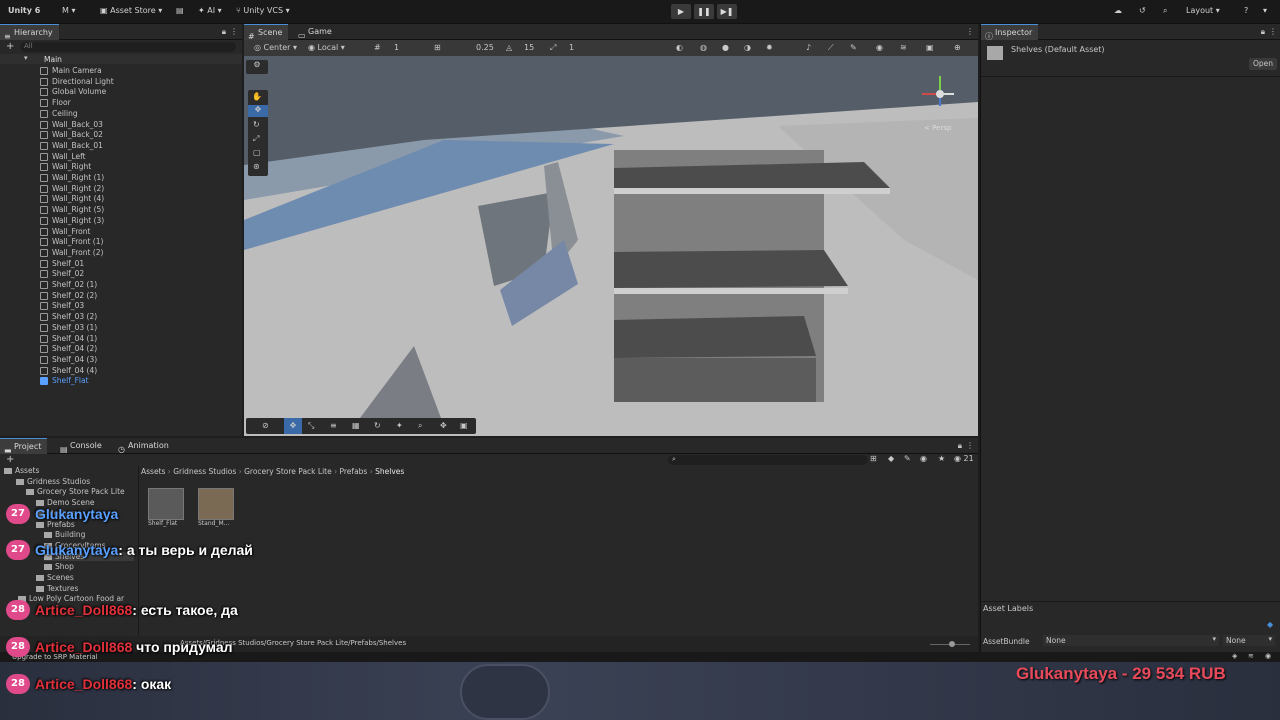 This screenshot has width=1280, height=720. Describe the element at coordinates (1142, 10) in the screenshot. I see `history-icon: ↺` at that location.